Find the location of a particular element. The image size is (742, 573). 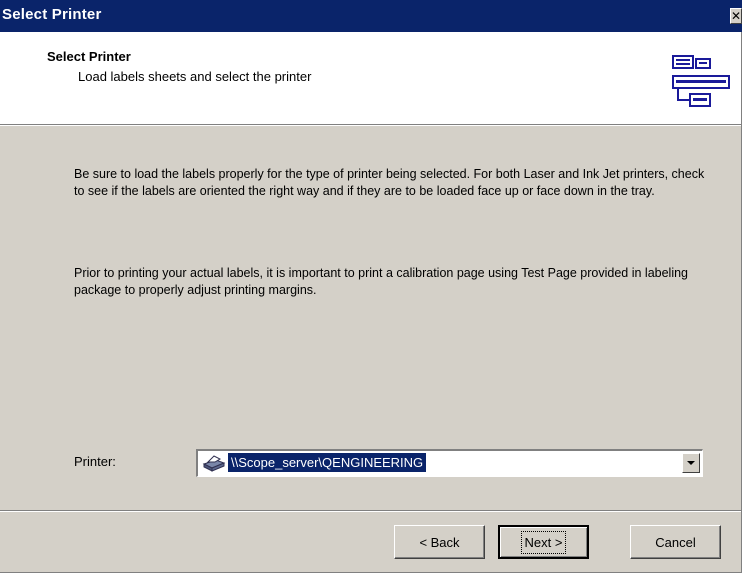

printer-label: Printer: is located at coordinates (95, 461).